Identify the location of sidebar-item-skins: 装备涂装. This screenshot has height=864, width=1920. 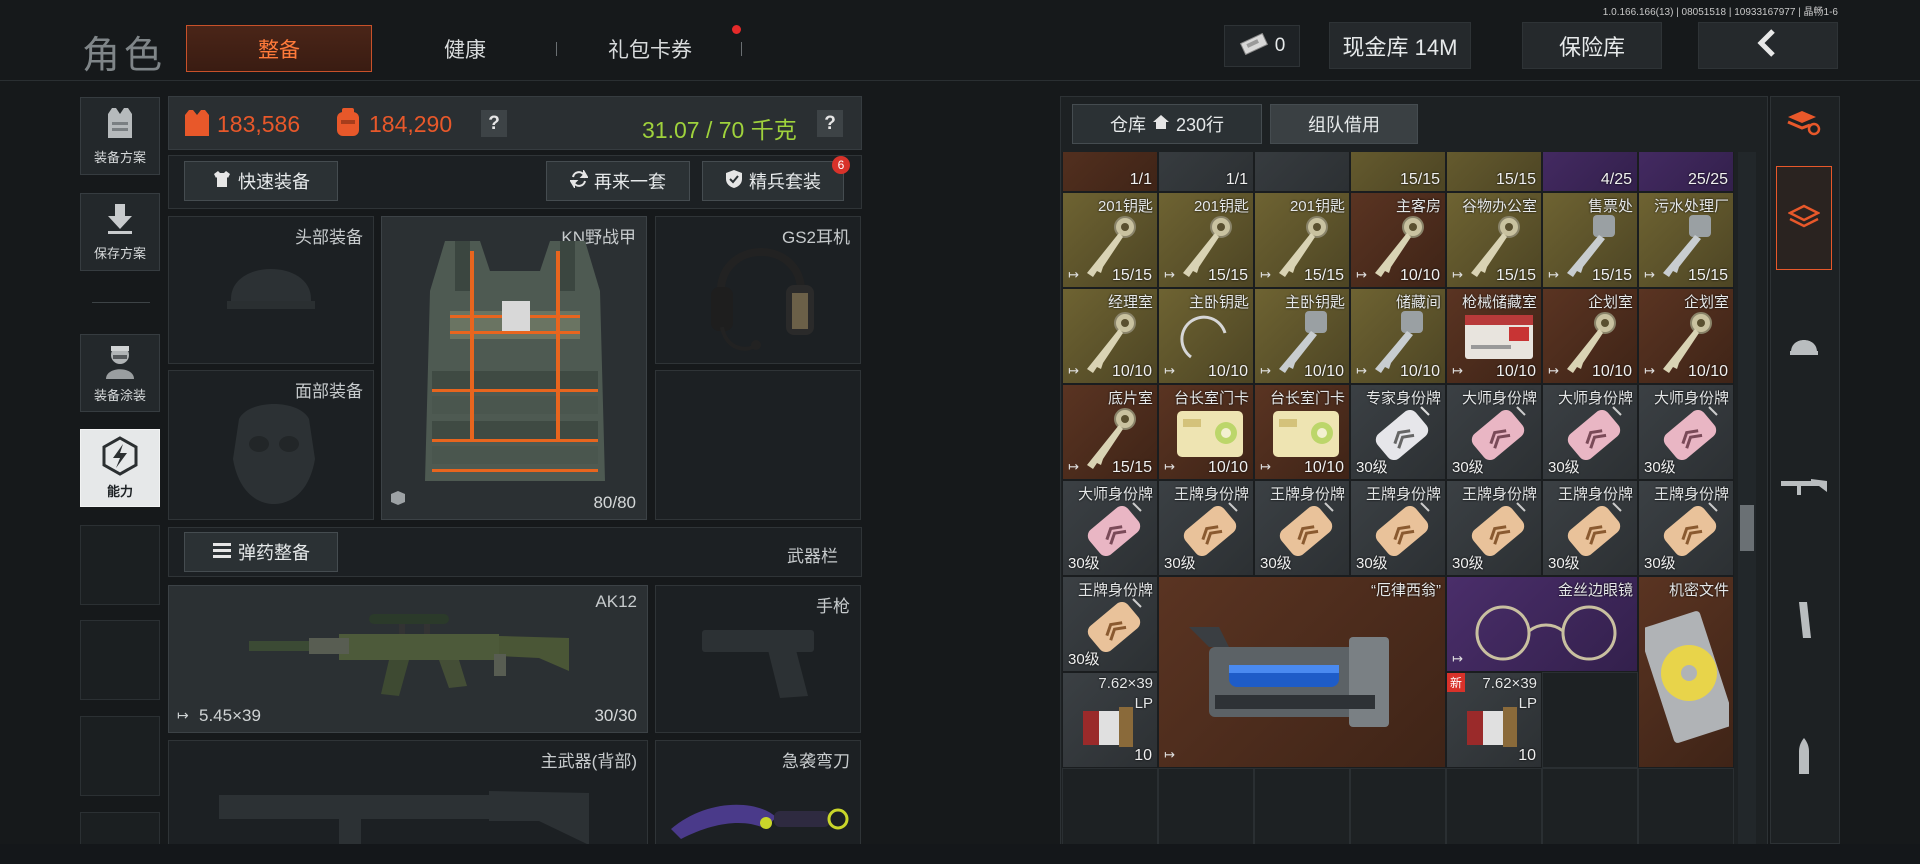
(120, 373).